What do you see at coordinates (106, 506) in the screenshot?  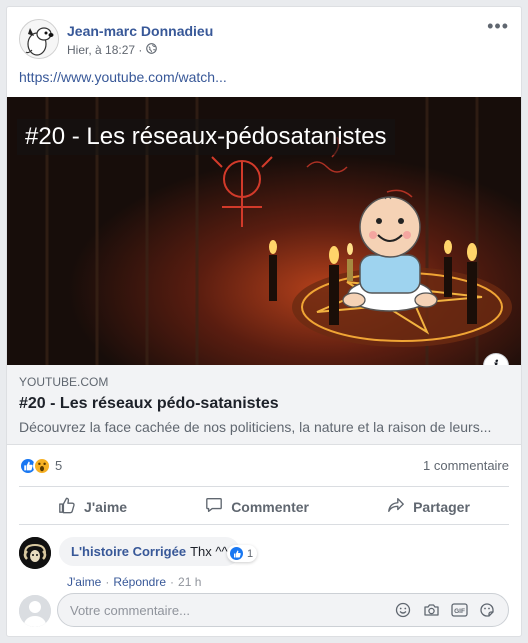 I see `like-label: J'aime` at bounding box center [106, 506].